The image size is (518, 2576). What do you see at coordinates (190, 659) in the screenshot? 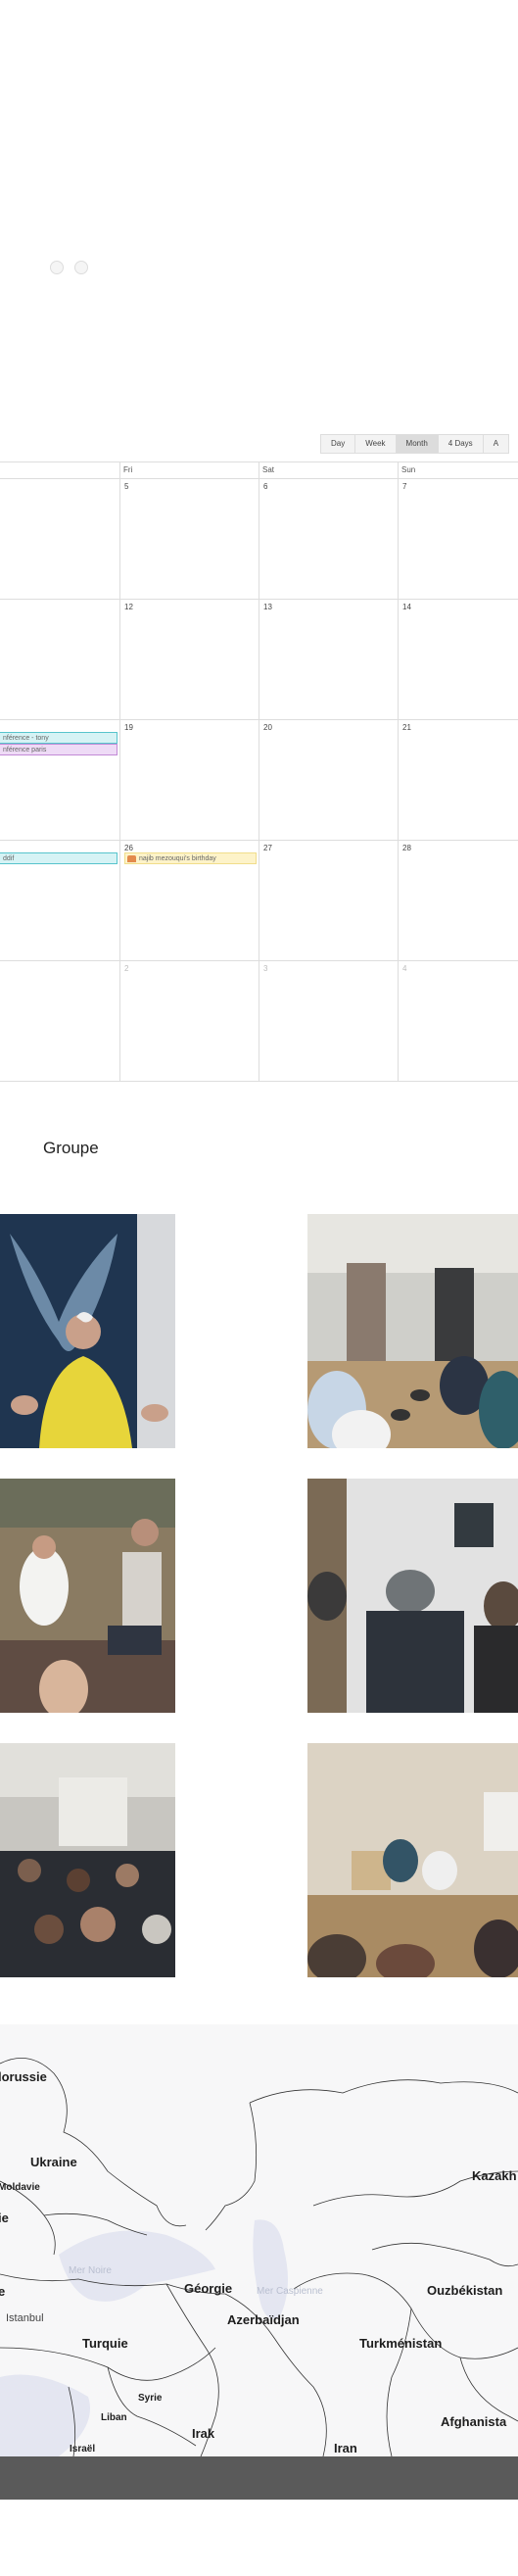
I see `day-cell: 12` at bounding box center [190, 659].